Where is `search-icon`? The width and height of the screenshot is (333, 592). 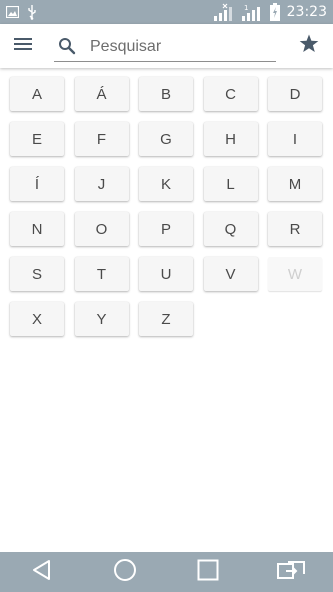 search-icon is located at coordinates (67, 46).